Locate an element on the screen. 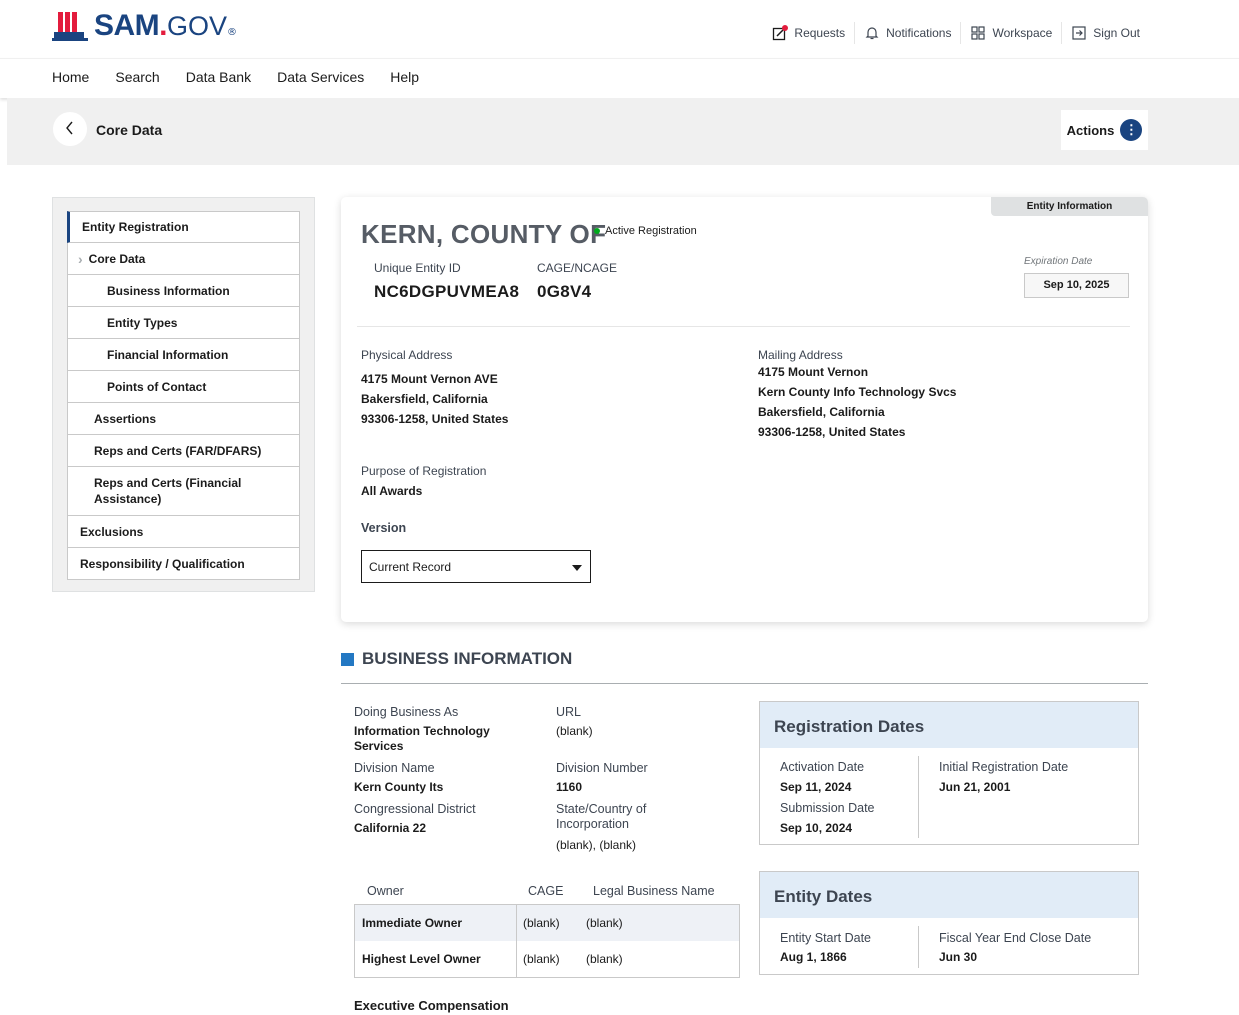  sidebar-item-financial-information: Financial Information is located at coordinates (183, 355).